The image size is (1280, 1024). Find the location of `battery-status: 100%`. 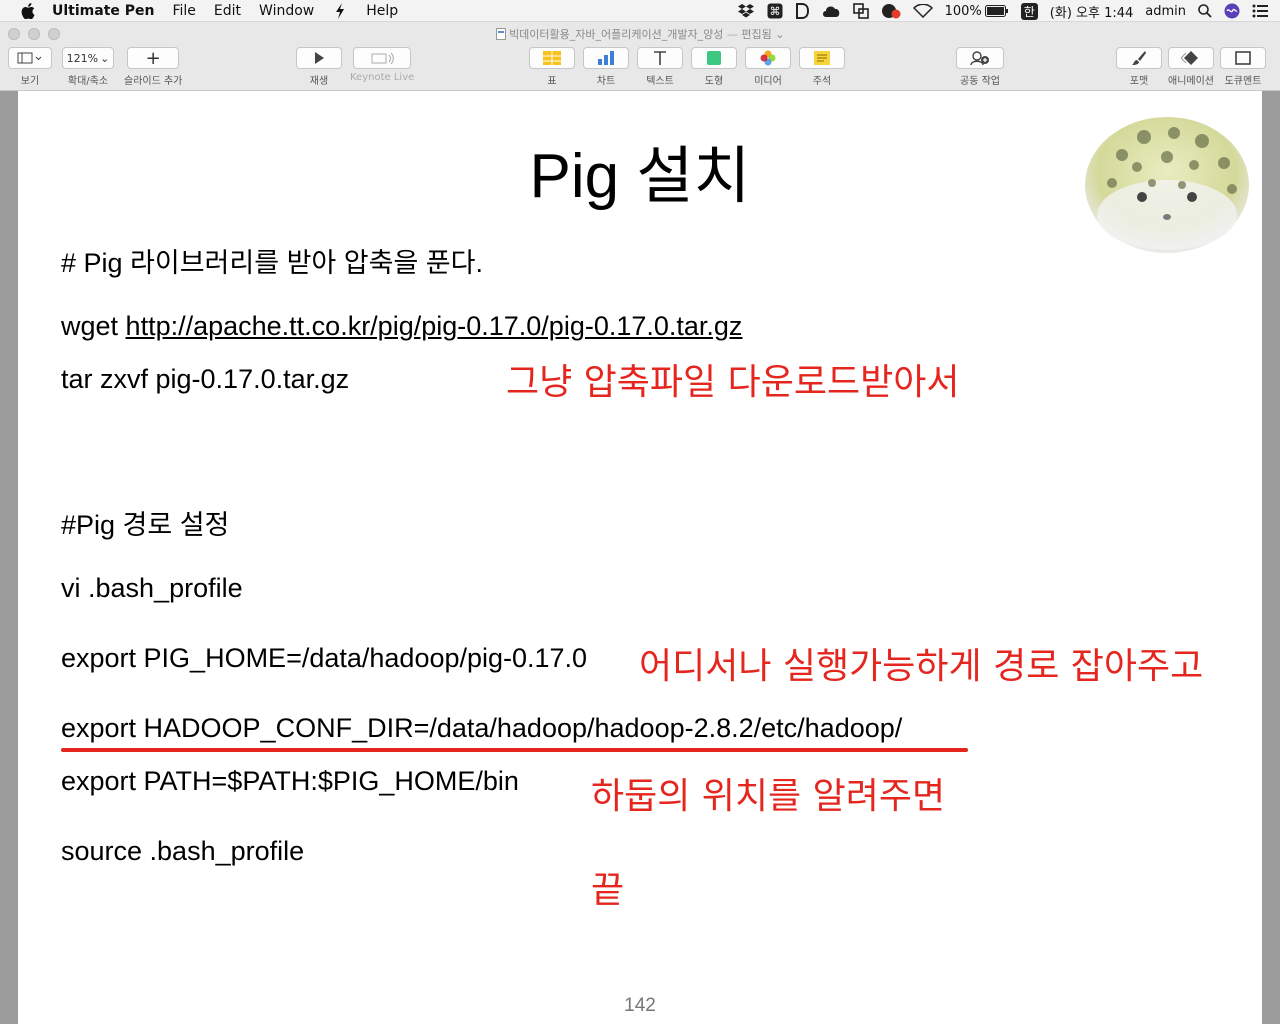

battery-status: 100% is located at coordinates (977, 11).